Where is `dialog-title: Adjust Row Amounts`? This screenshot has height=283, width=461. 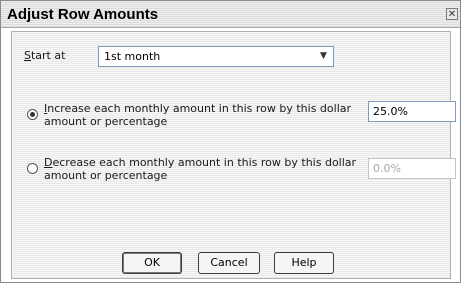 dialog-title: Adjust Row Amounts is located at coordinates (83, 14).